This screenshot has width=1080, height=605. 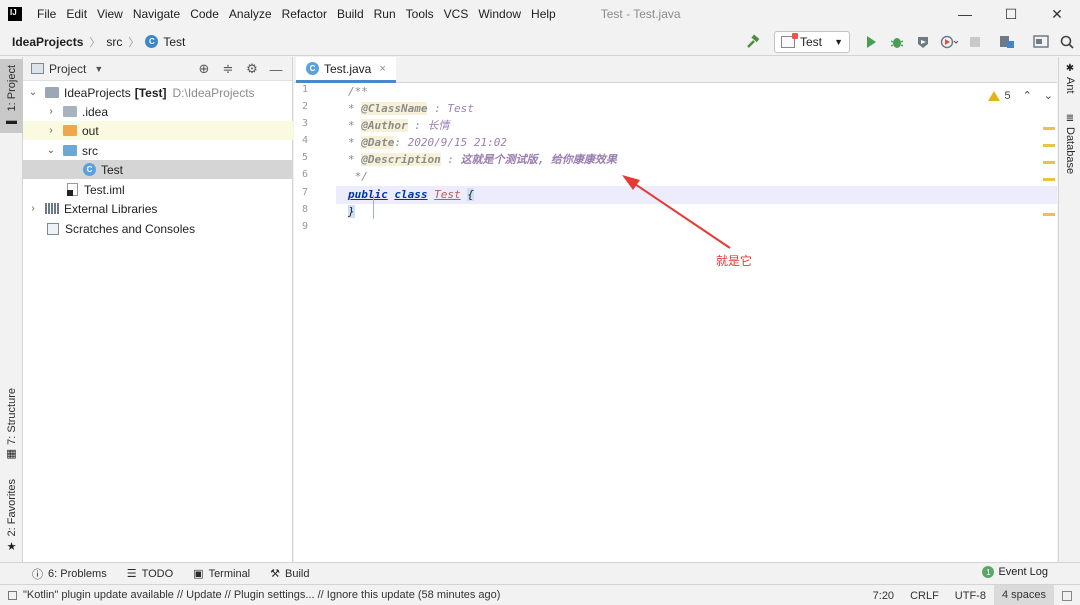 I want to click on javadoc-tag: @Description, so click(x=401, y=159).